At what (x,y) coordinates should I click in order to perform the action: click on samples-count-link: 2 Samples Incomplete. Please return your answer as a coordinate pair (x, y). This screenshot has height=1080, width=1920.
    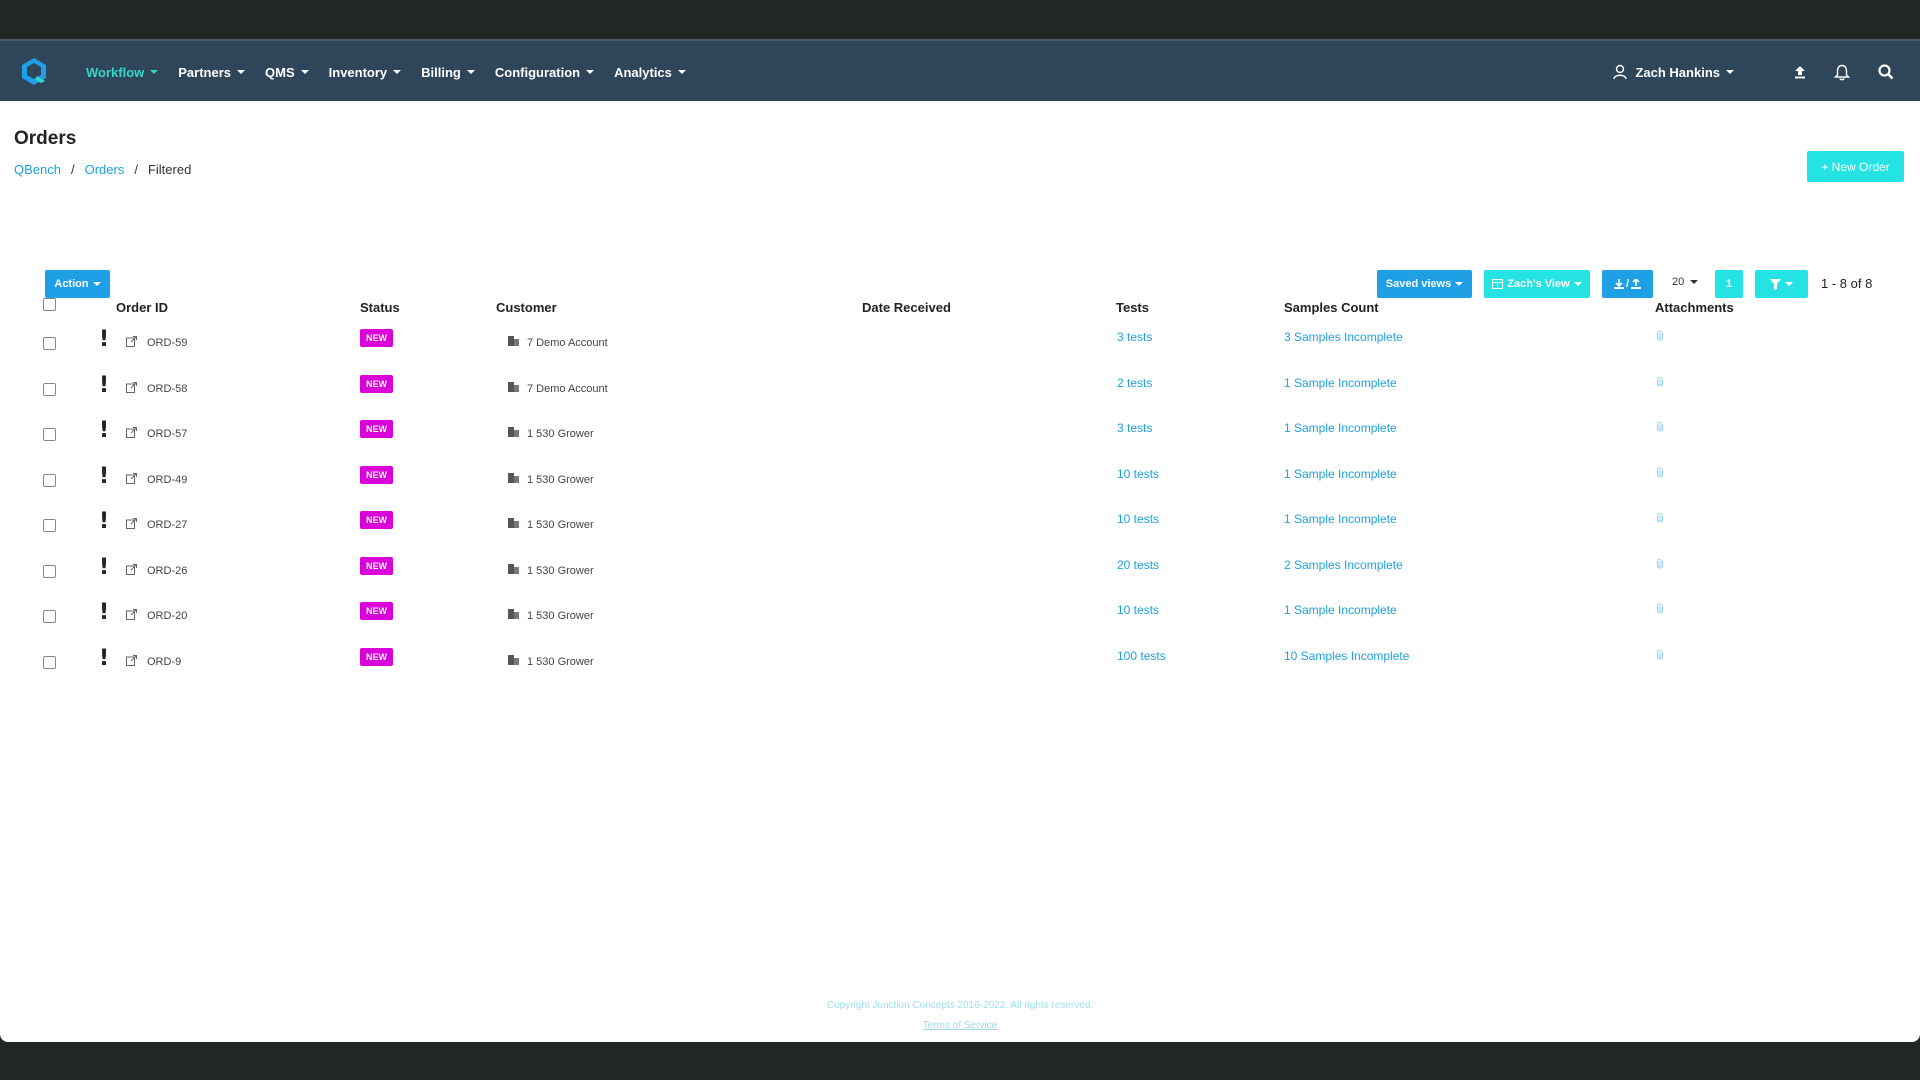
    Looking at the image, I should click on (1343, 565).